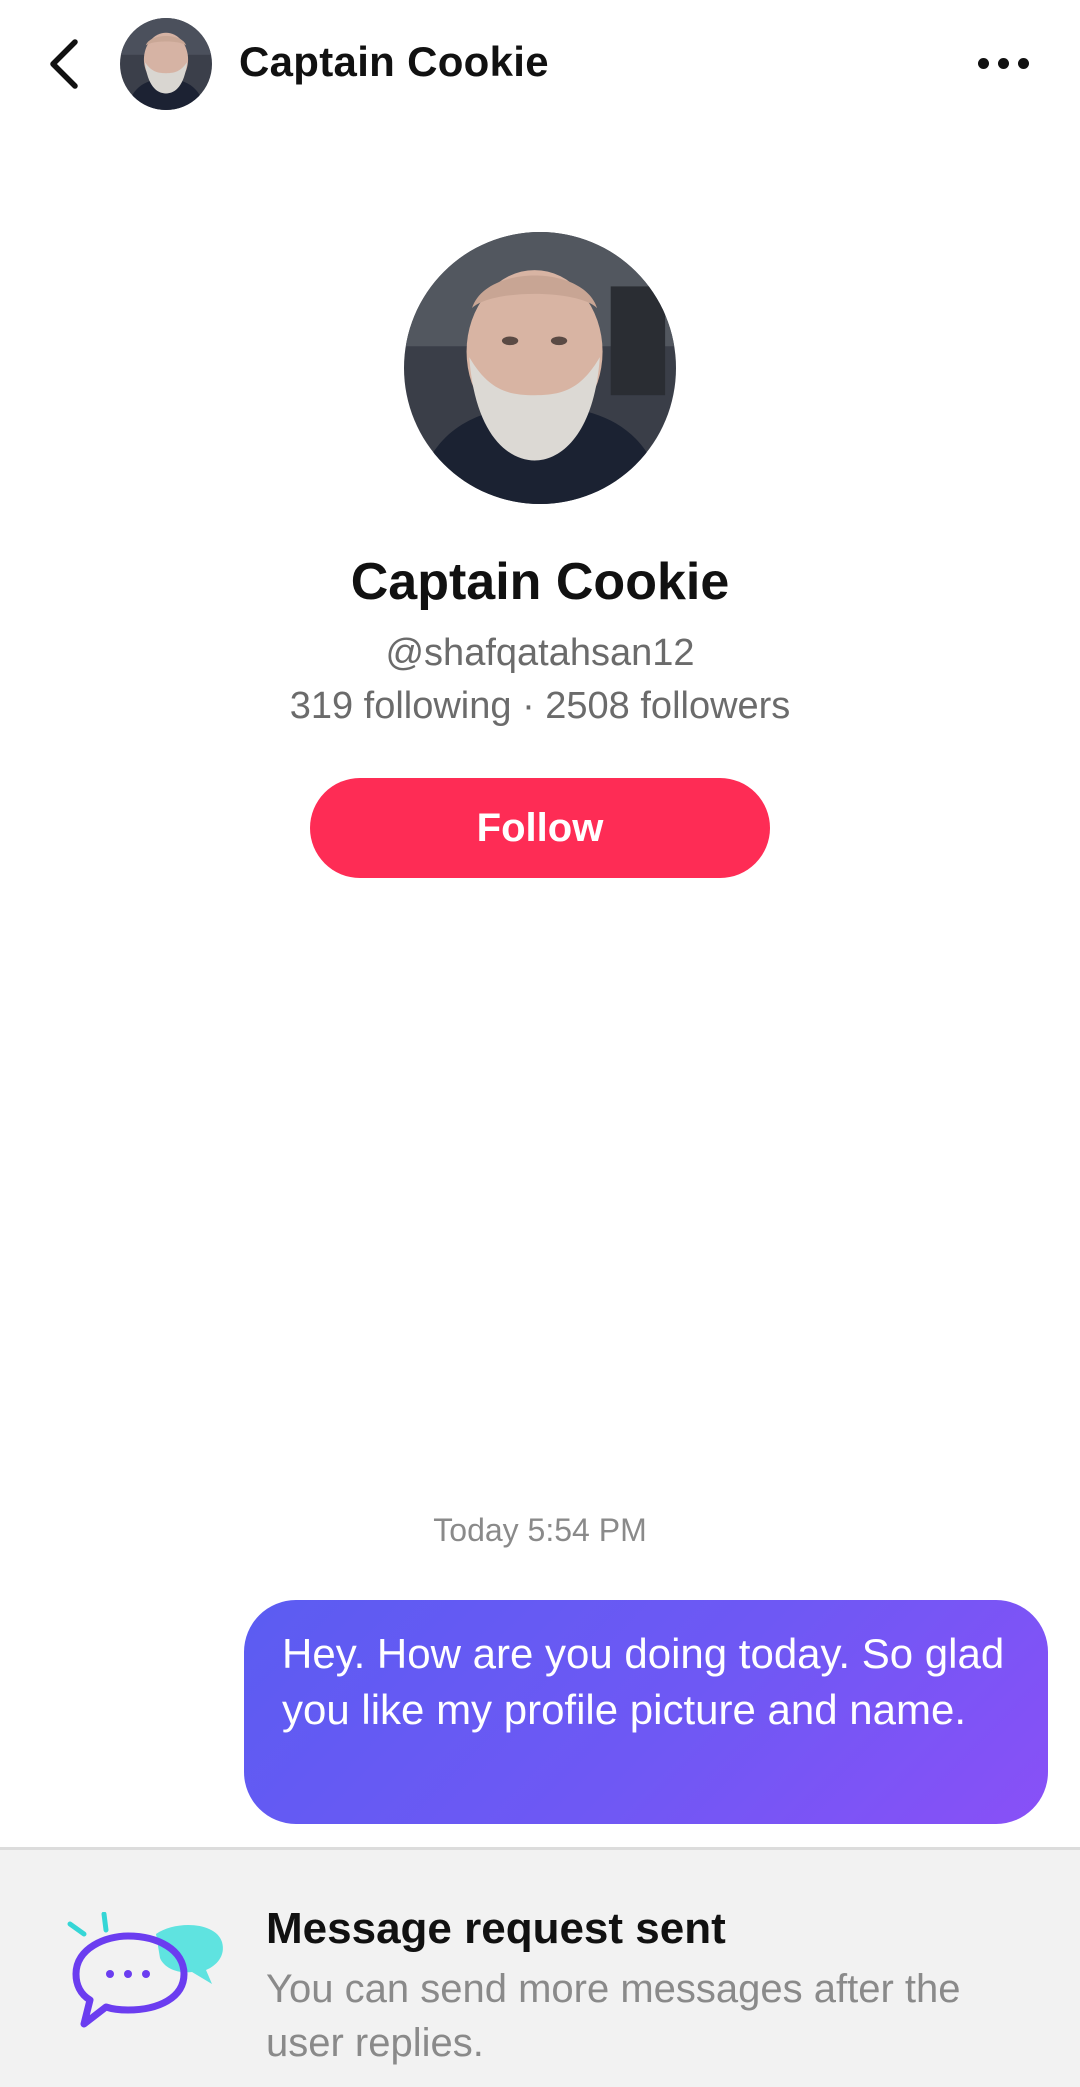 The image size is (1080, 2087). What do you see at coordinates (983, 63) in the screenshot?
I see `more-horizontal-icon` at bounding box center [983, 63].